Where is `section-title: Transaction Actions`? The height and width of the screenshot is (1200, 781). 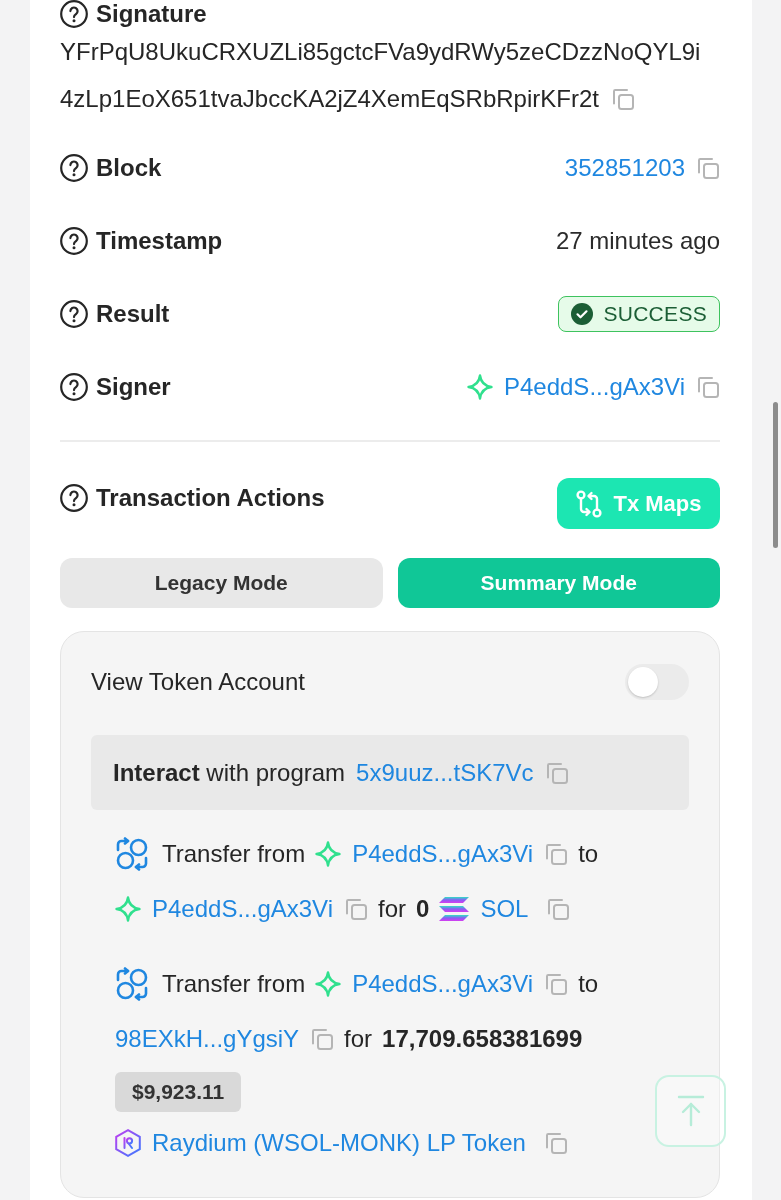 section-title: Transaction Actions is located at coordinates (210, 498).